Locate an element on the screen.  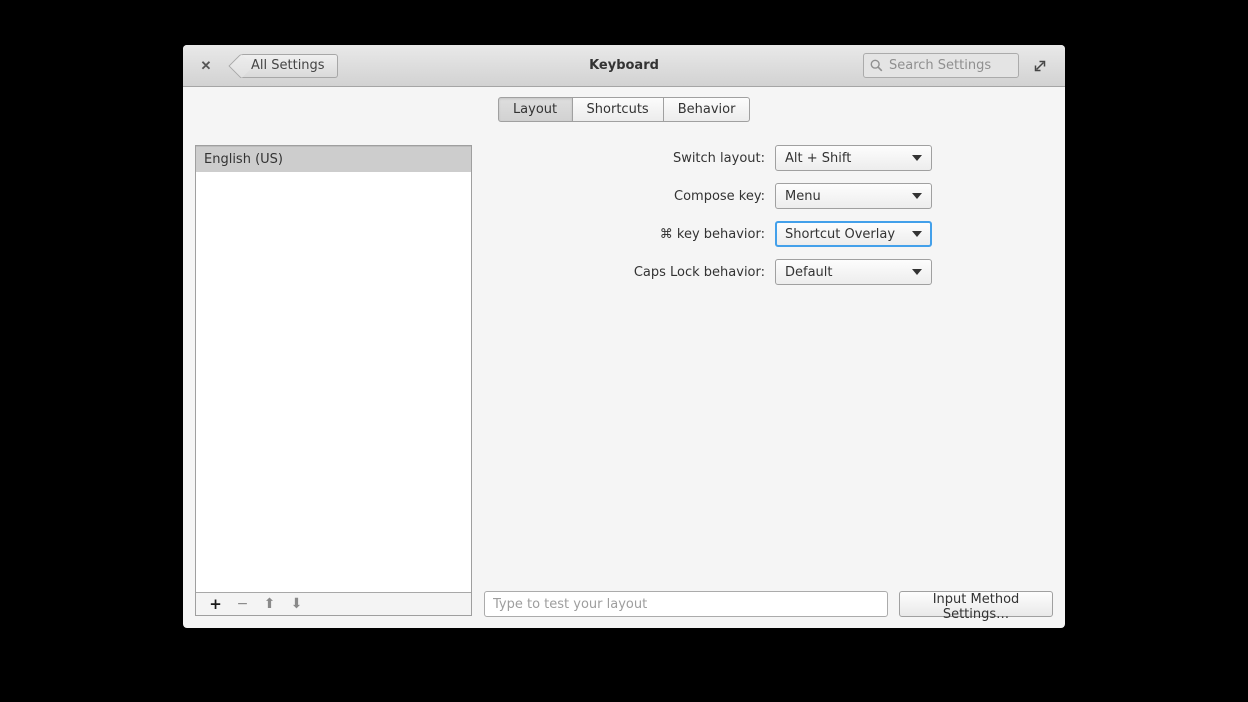
maximize-icon is located at coordinates (1040, 66).